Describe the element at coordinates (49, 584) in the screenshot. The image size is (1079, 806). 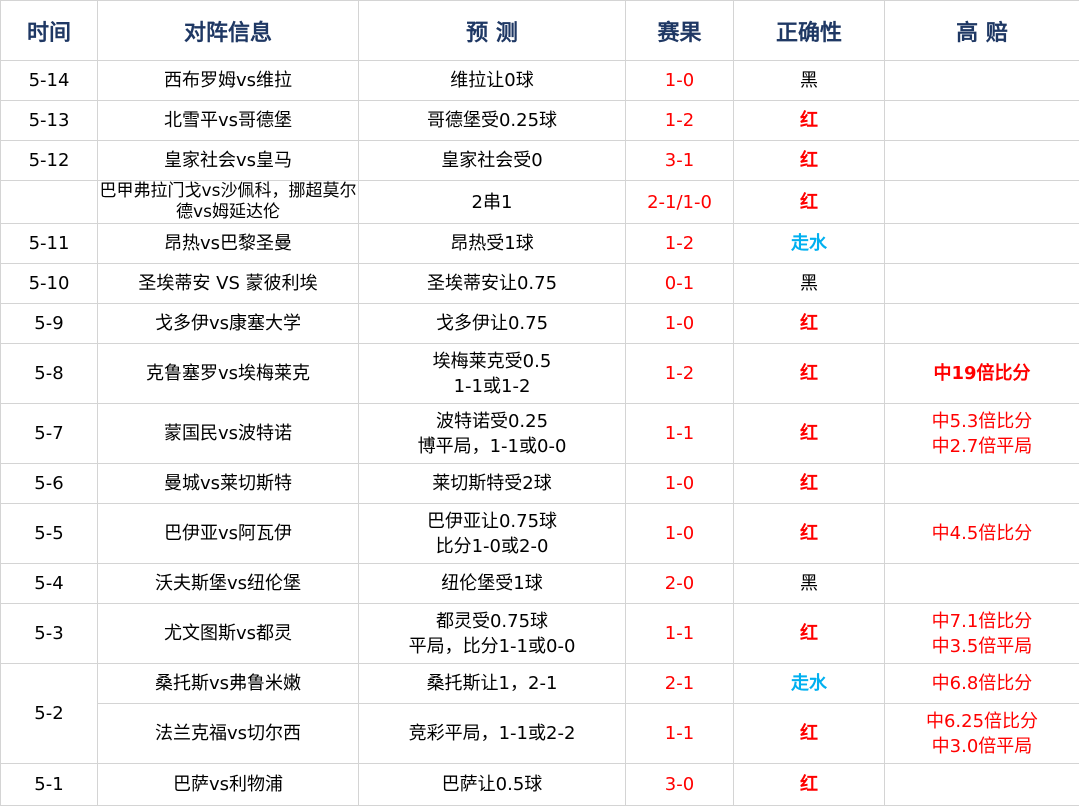
I see `date-cell: 5-4` at that location.